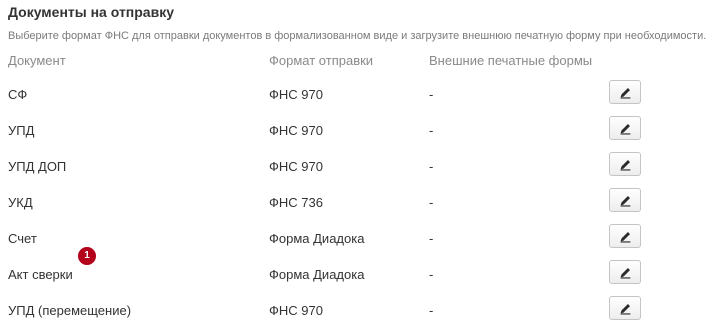 This screenshot has width=719, height=330. Describe the element at coordinates (511, 60) in the screenshot. I see `column-header-print-forms: Внешние печатные формы` at that location.